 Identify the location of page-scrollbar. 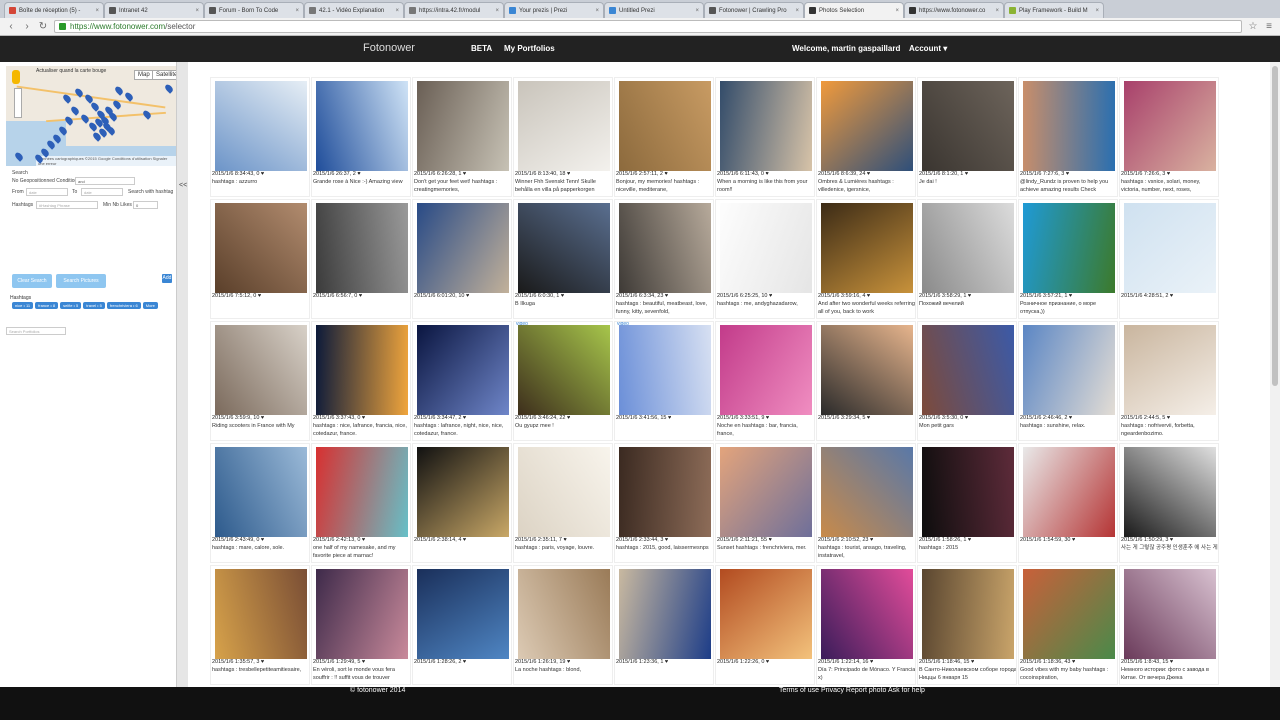
(1275, 374).